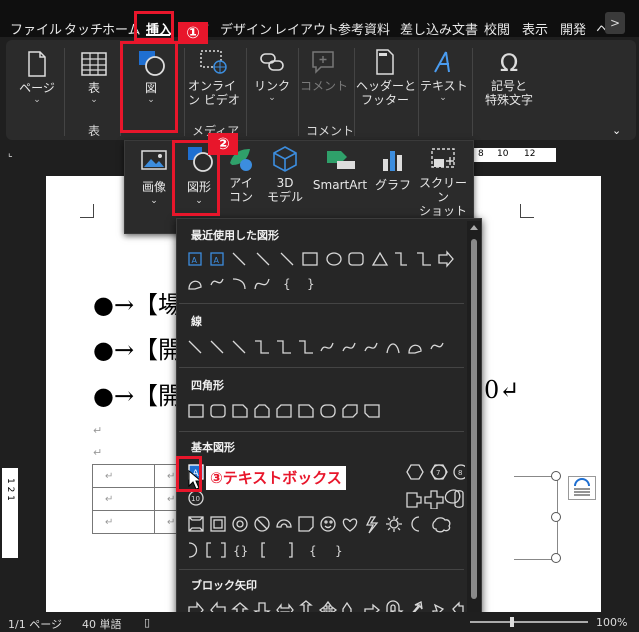  Describe the element at coordinates (444, 75) in the screenshot. I see `text-button: テキスト ⌄` at that location.